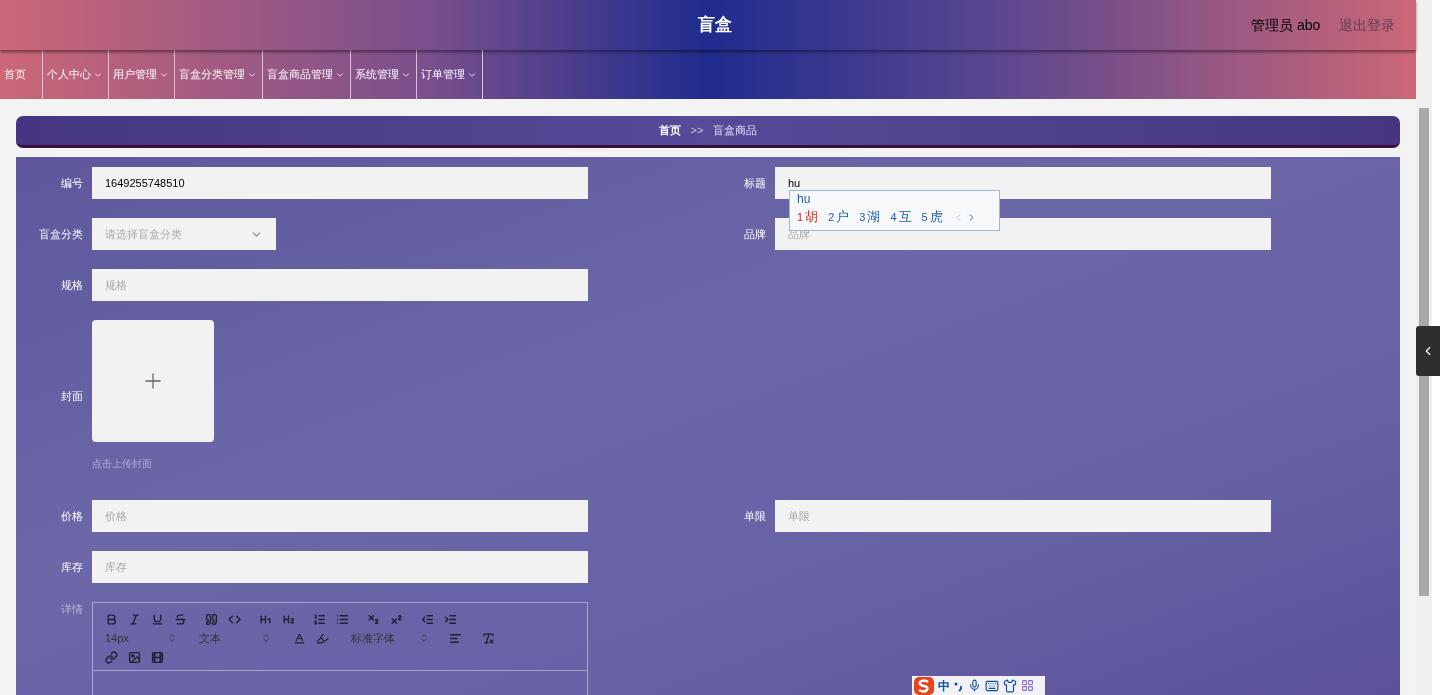 This screenshot has width=1440, height=695. I want to click on breadcrumb-current: 盲盒商品, so click(735, 131).